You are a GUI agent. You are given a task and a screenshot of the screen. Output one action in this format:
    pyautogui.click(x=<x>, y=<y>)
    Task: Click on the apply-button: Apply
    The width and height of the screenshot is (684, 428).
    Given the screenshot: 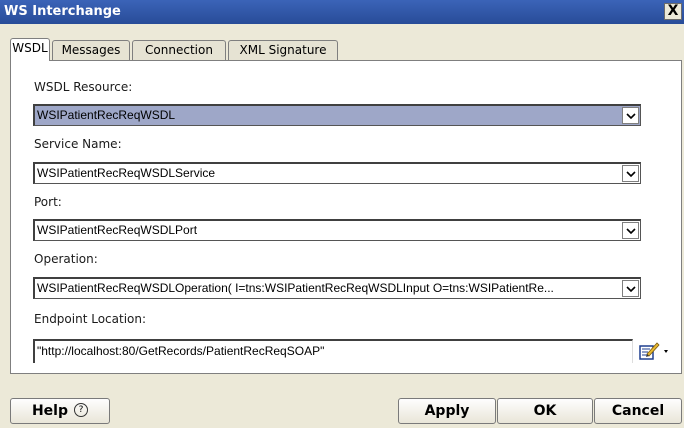 What is the action you would take?
    pyautogui.click(x=447, y=411)
    